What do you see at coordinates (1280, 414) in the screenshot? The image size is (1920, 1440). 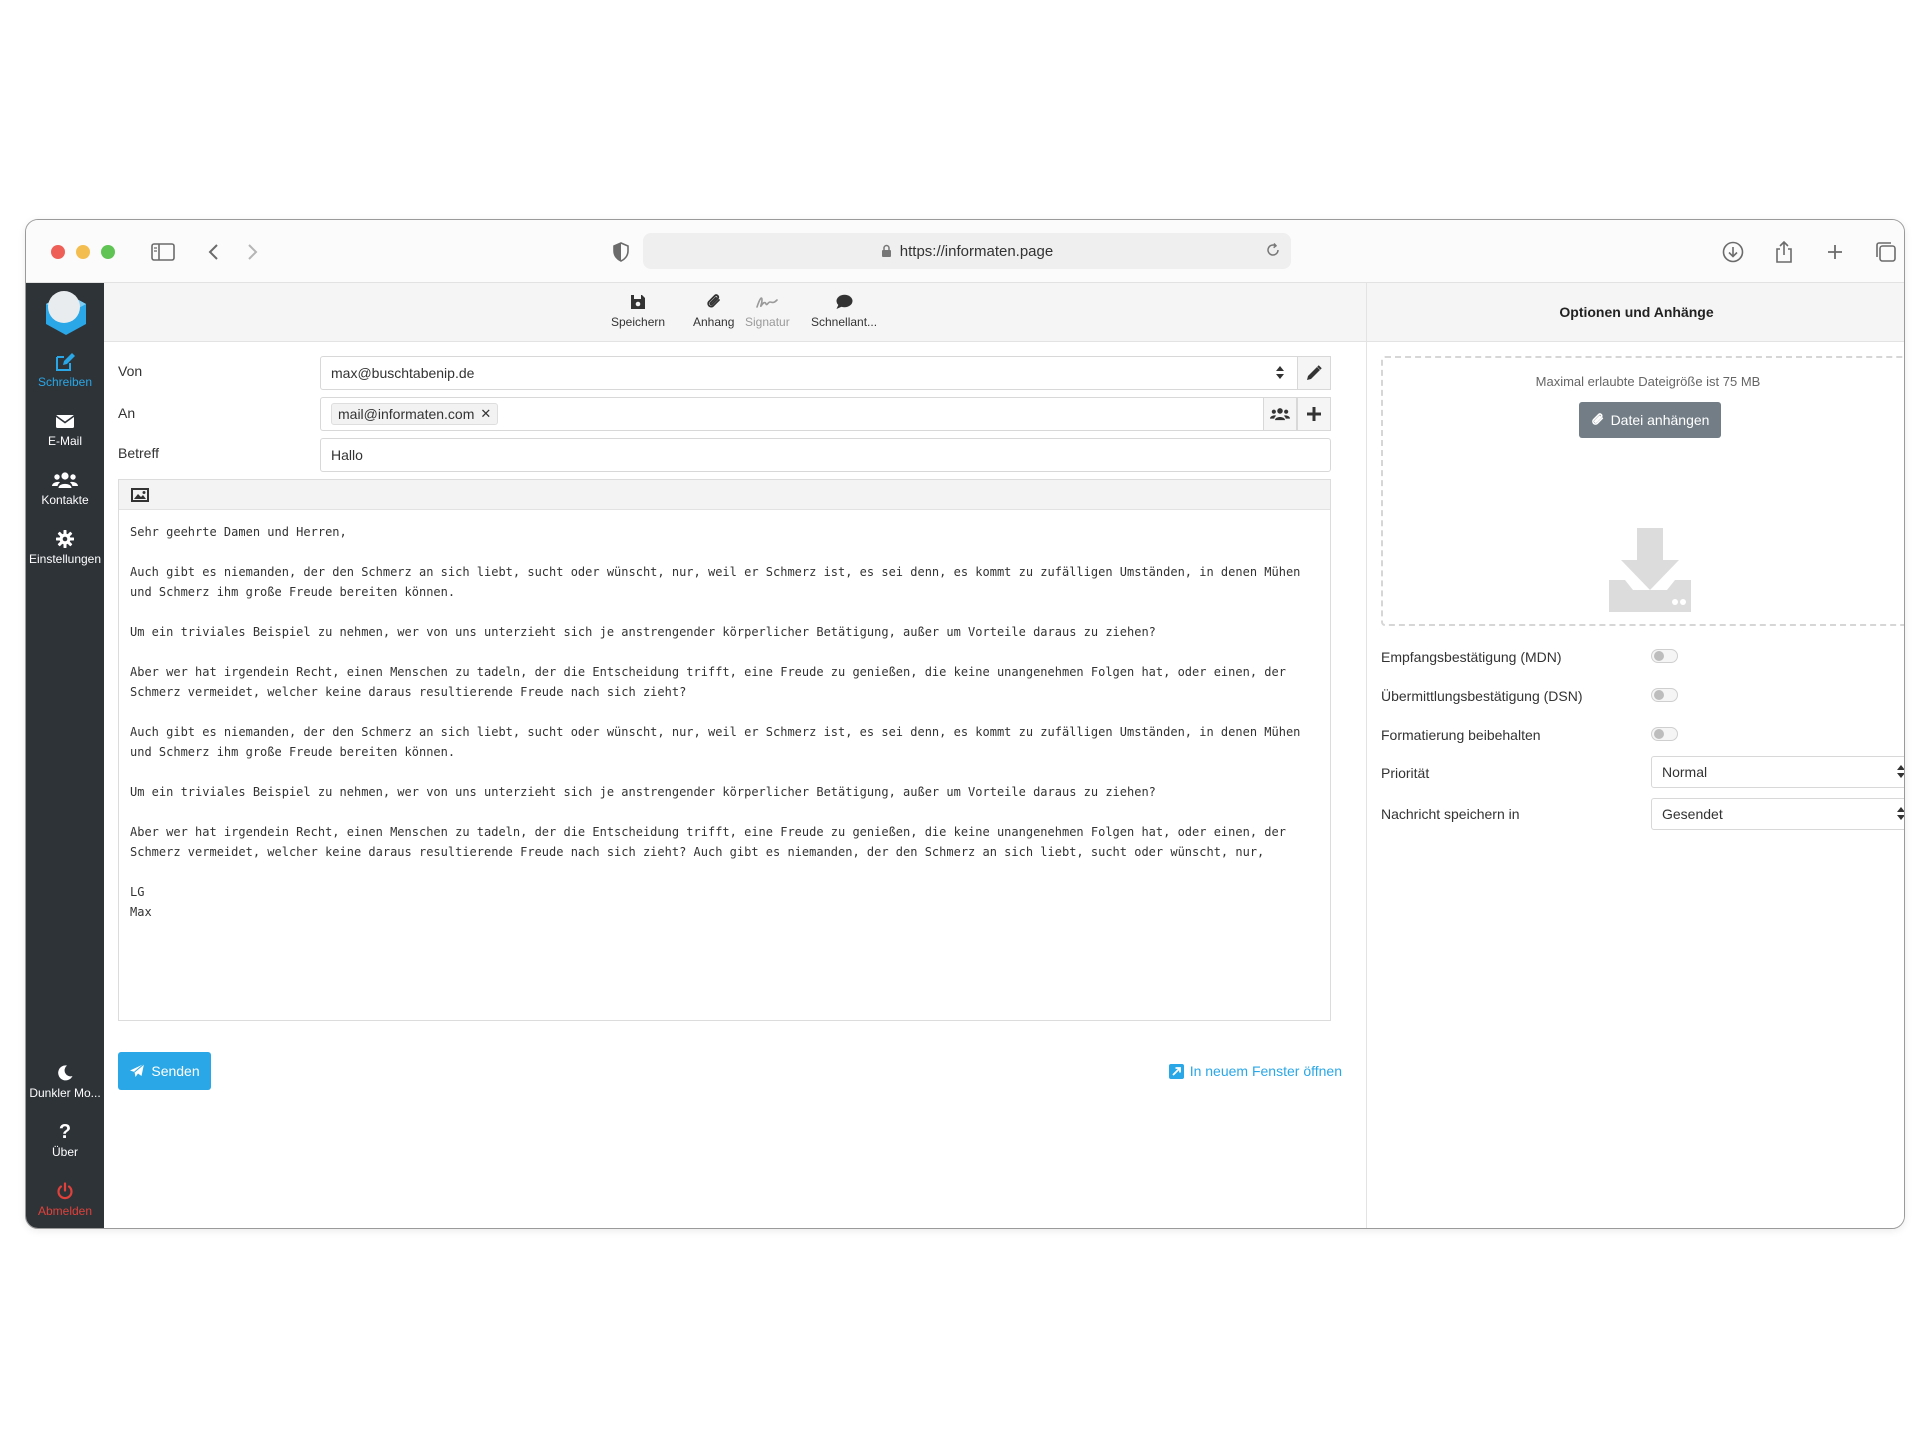 I see `address-book-button` at bounding box center [1280, 414].